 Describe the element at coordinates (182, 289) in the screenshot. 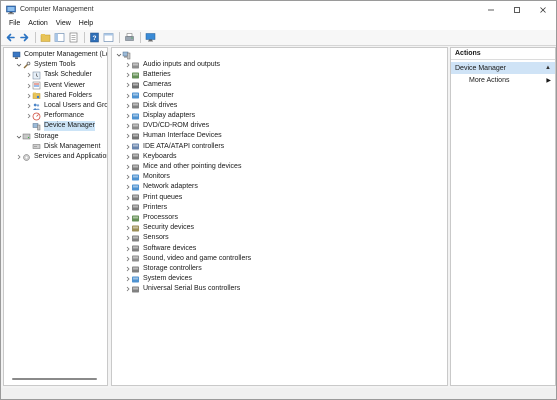

I see `device-category-universal-serial-bus-controllers: Universal Serial Bus controllers` at that location.